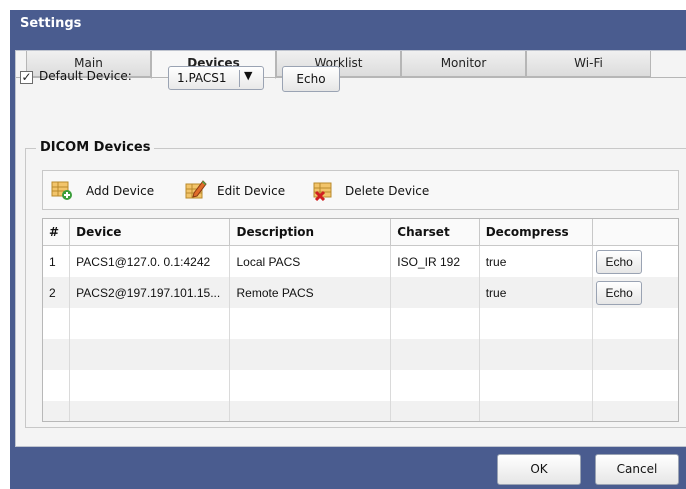 The width and height of the screenshot is (686, 489). Describe the element at coordinates (310, 261) in the screenshot. I see `row-description: Local PACS` at that location.